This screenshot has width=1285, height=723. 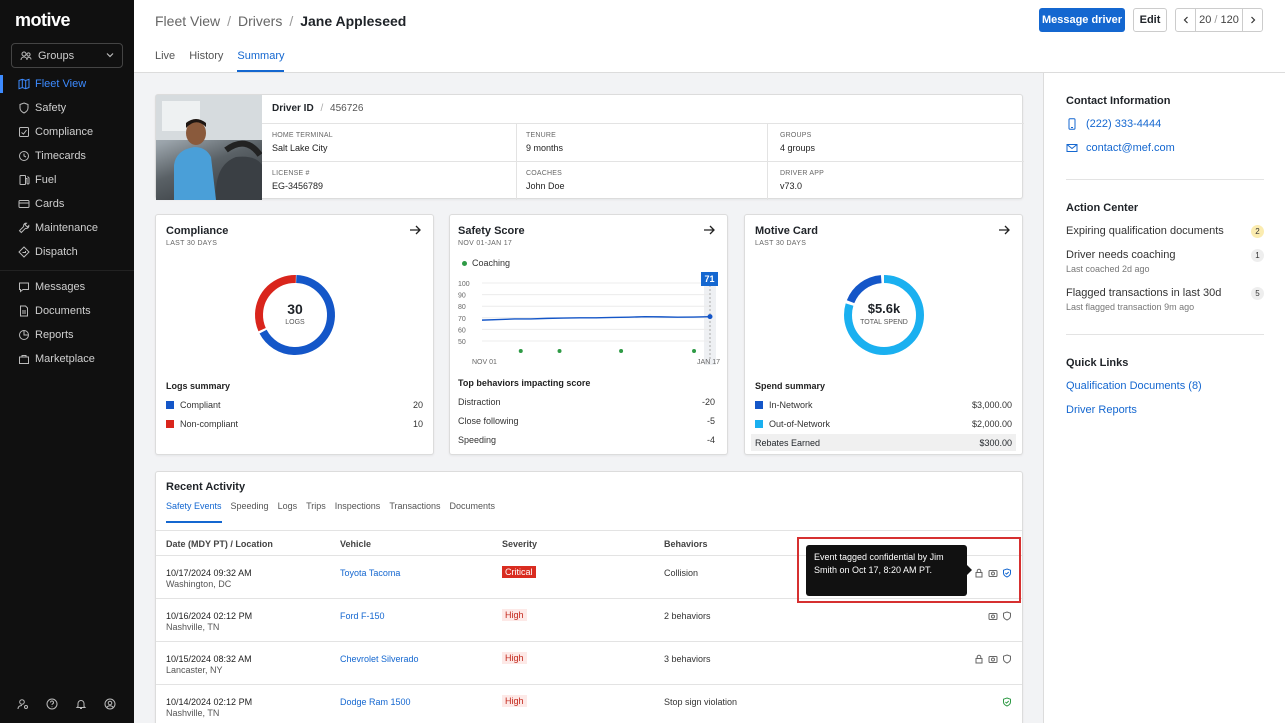 I want to click on event-location: Nashville, TN, so click(x=193, y=713).